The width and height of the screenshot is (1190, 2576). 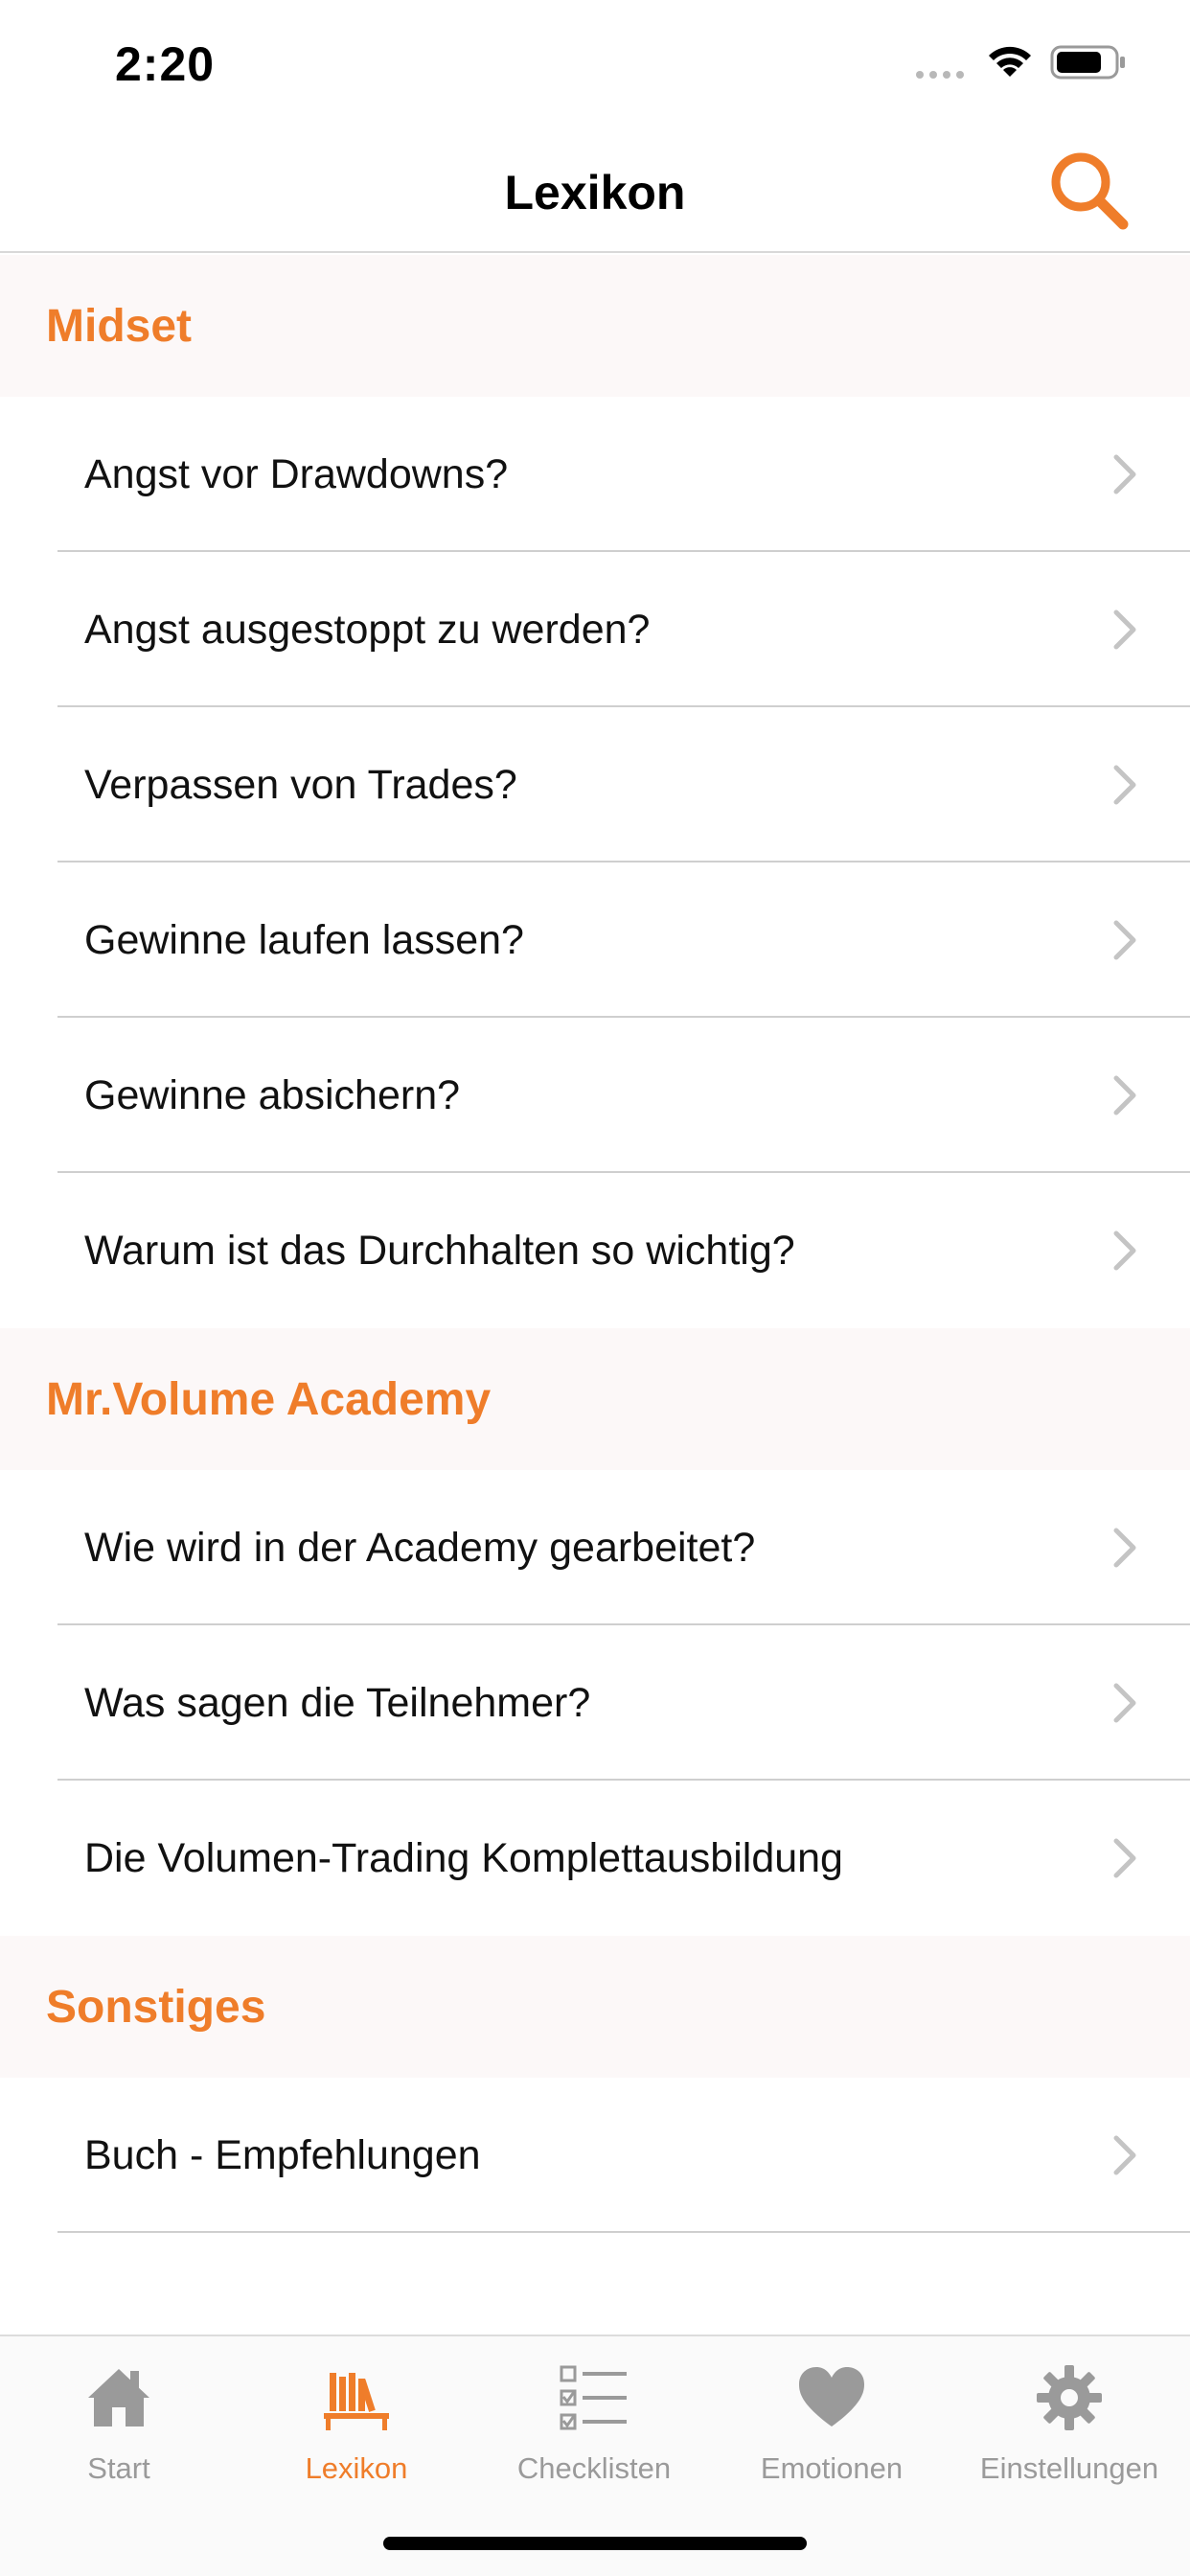 What do you see at coordinates (1069, 2468) in the screenshot?
I see `tab-label: Einstellungen` at bounding box center [1069, 2468].